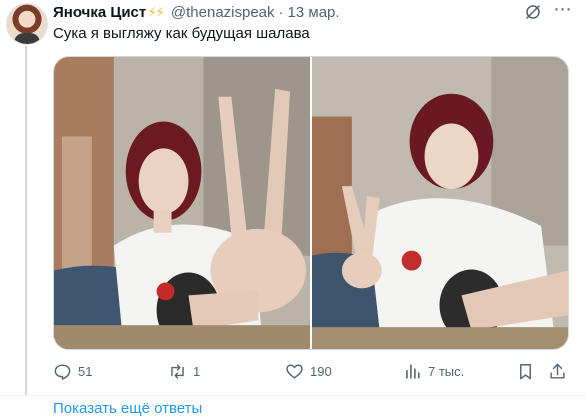  I want to click on reply-count: 51, so click(85, 371).